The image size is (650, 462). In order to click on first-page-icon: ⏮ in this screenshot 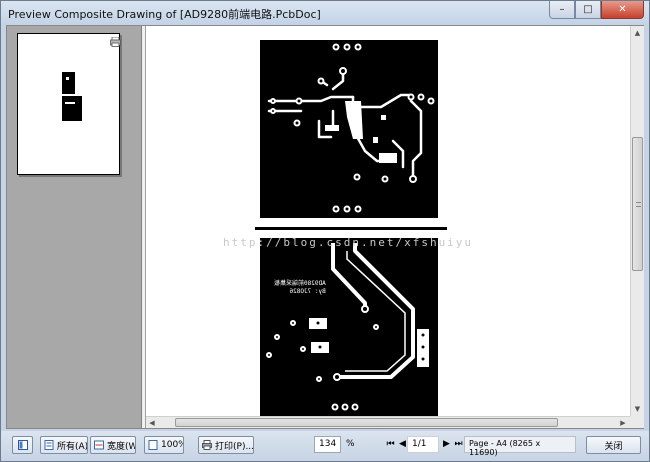, I will do `click(390, 444)`.